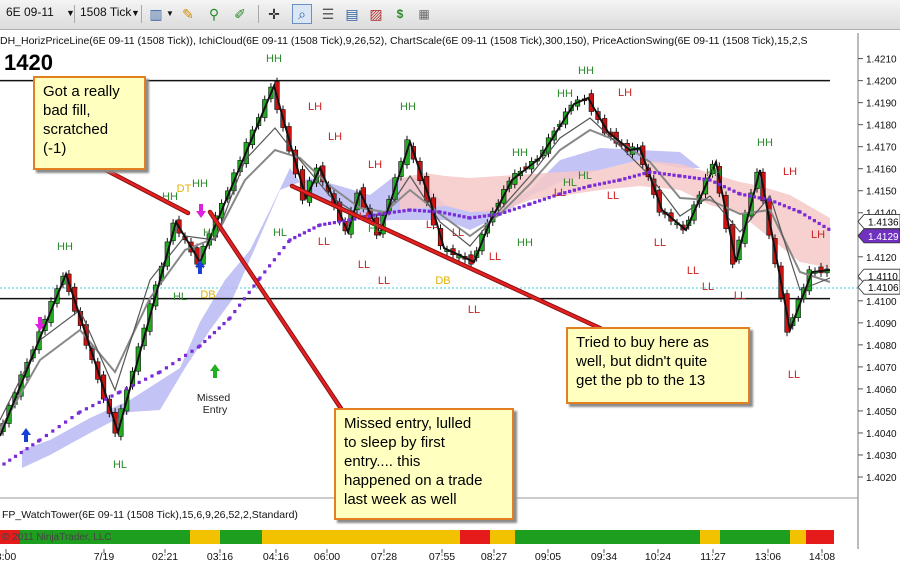 The image size is (900, 569). What do you see at coordinates (881, 390) in the screenshot?
I see `price-label: 1.4060` at bounding box center [881, 390].